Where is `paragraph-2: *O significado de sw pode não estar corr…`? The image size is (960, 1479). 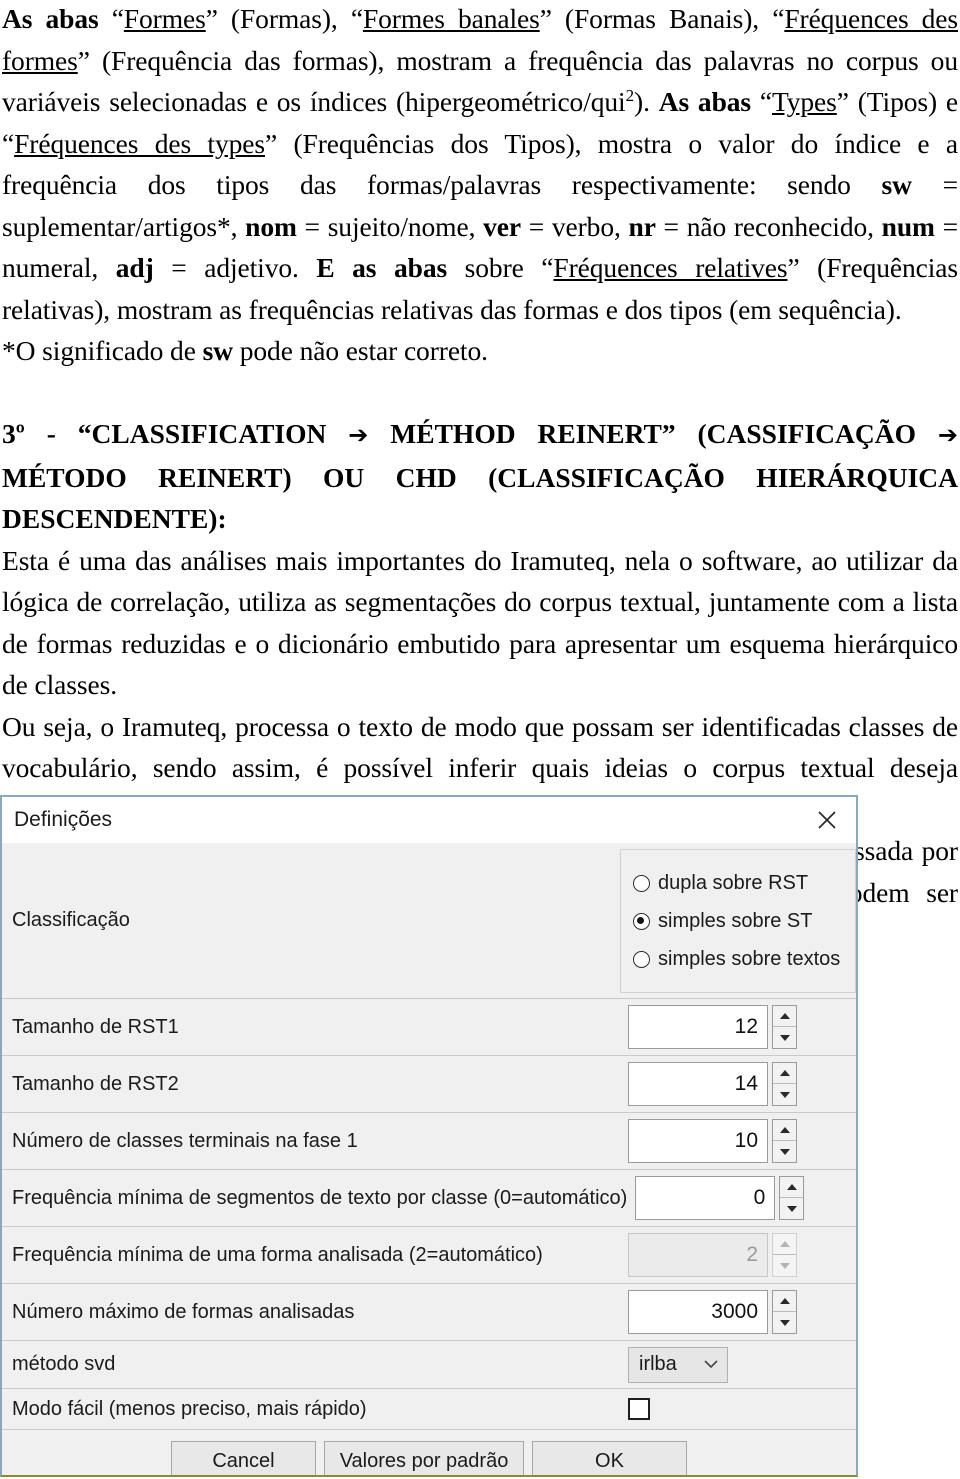 paragraph-2: *O significado de sw pode não estar corr… is located at coordinates (245, 350).